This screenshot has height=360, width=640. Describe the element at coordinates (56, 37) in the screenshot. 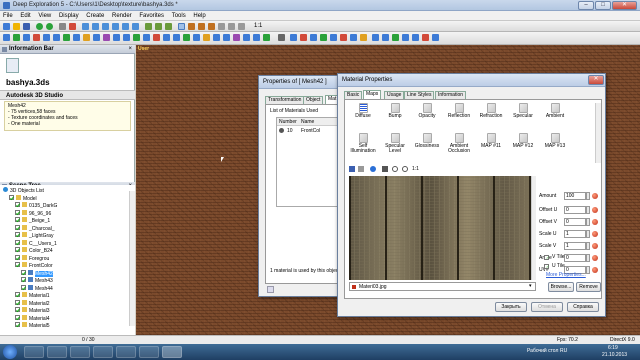

I see `object-tool-6-icon` at that location.